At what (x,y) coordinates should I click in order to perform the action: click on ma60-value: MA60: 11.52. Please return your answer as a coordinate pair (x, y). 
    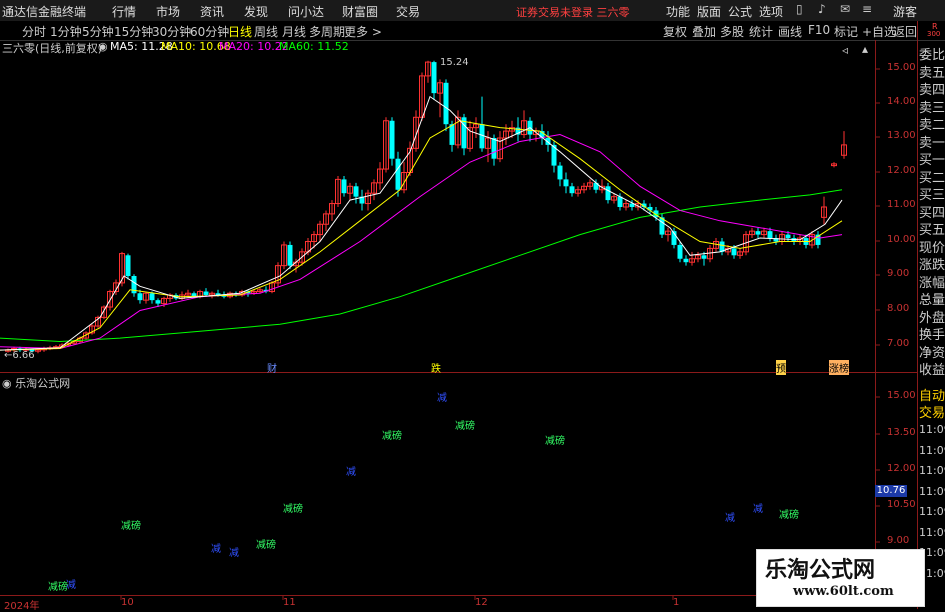
    Looking at the image, I should click on (314, 46).